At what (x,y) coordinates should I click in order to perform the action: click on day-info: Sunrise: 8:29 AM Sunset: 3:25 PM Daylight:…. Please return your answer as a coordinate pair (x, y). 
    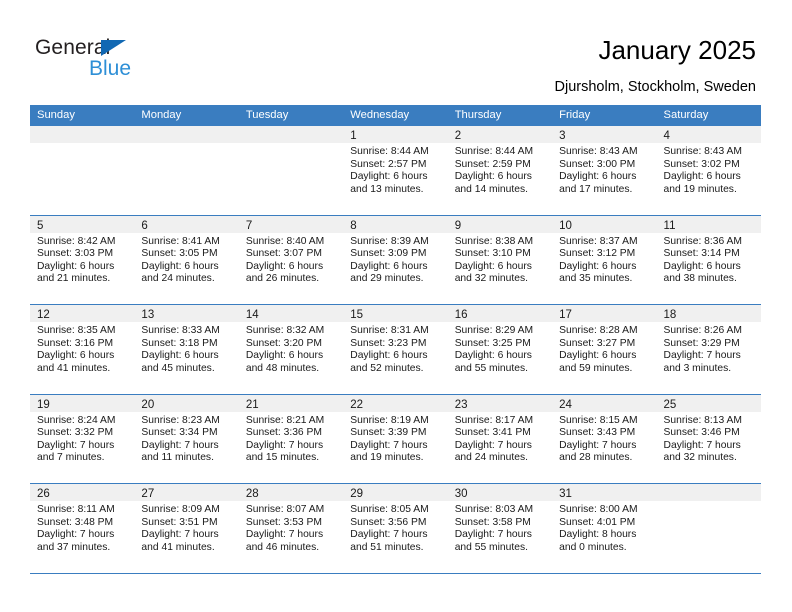
    Looking at the image, I should click on (500, 348).